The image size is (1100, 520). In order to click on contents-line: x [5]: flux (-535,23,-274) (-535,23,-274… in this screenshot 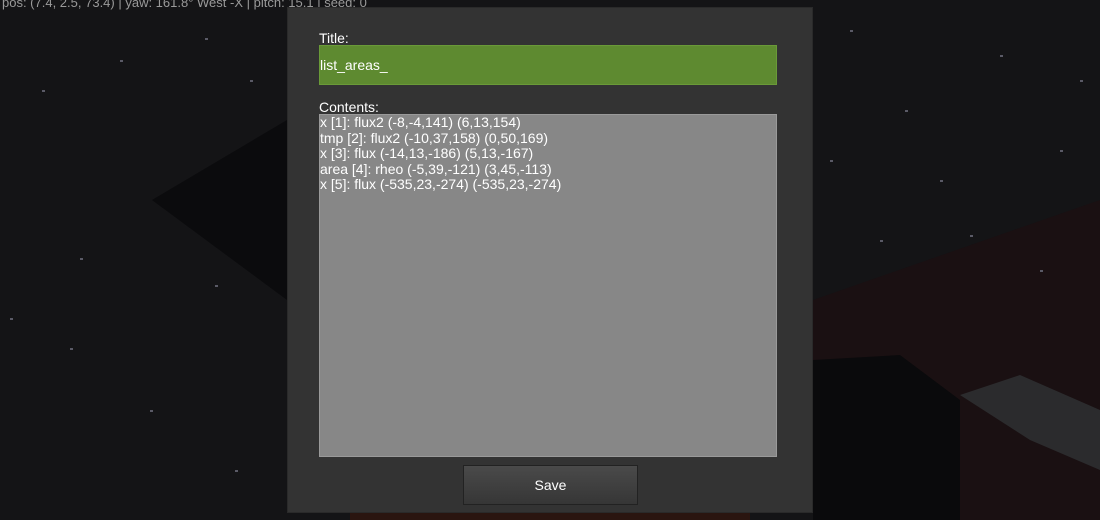, I will do `click(441, 184)`.